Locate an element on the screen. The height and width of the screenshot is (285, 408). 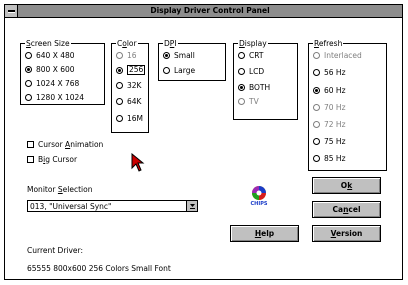
dpi-large: Large is located at coordinates (179, 70).